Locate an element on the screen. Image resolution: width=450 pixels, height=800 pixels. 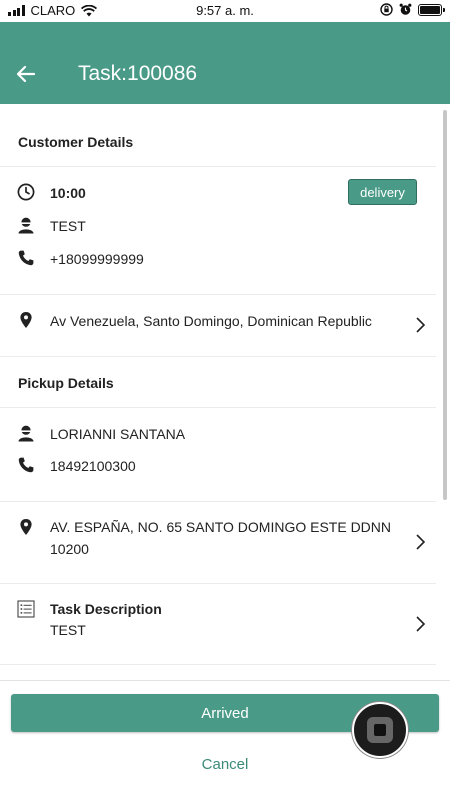
status-right is located at coordinates (412, 9).